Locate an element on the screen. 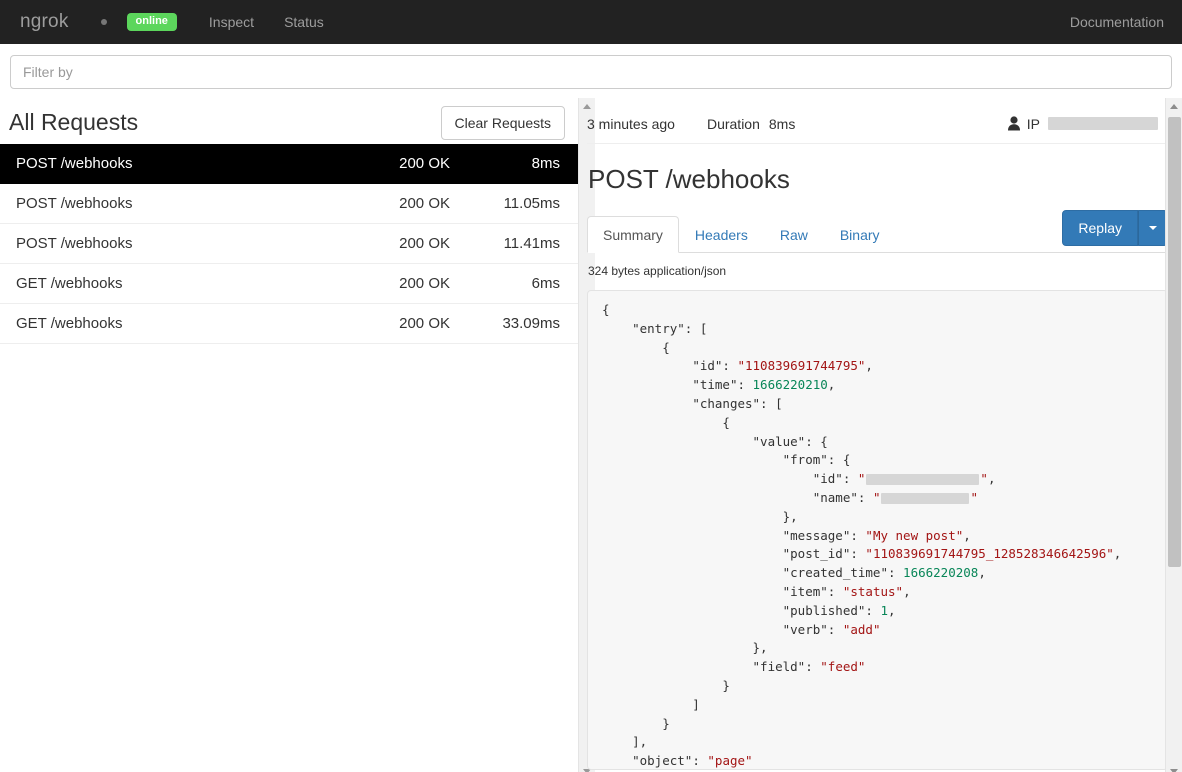 The height and width of the screenshot is (772, 1182). requests-panel-header: All Requests Clear Requests is located at coordinates (289, 121).